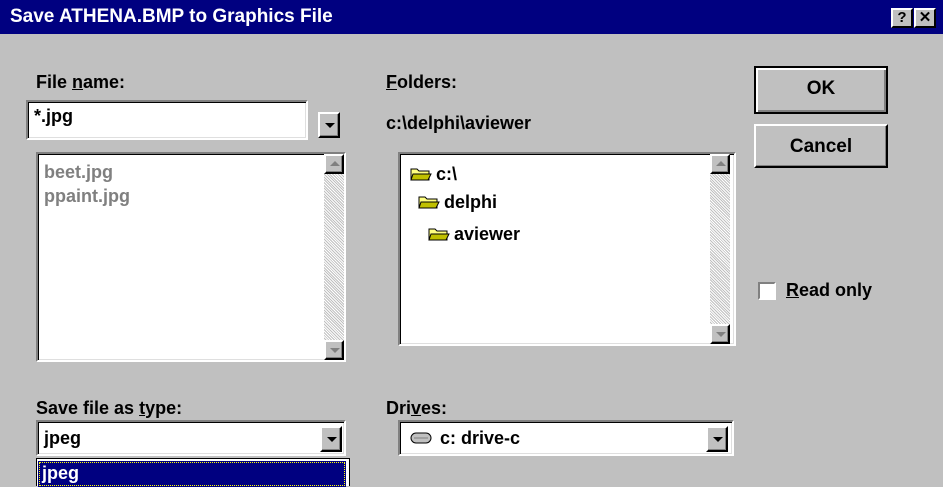 The width and height of the screenshot is (943, 487). Describe the element at coordinates (171, 16) in the screenshot. I see `window-title: Save ATHENA.BMP to Graphics File` at that location.